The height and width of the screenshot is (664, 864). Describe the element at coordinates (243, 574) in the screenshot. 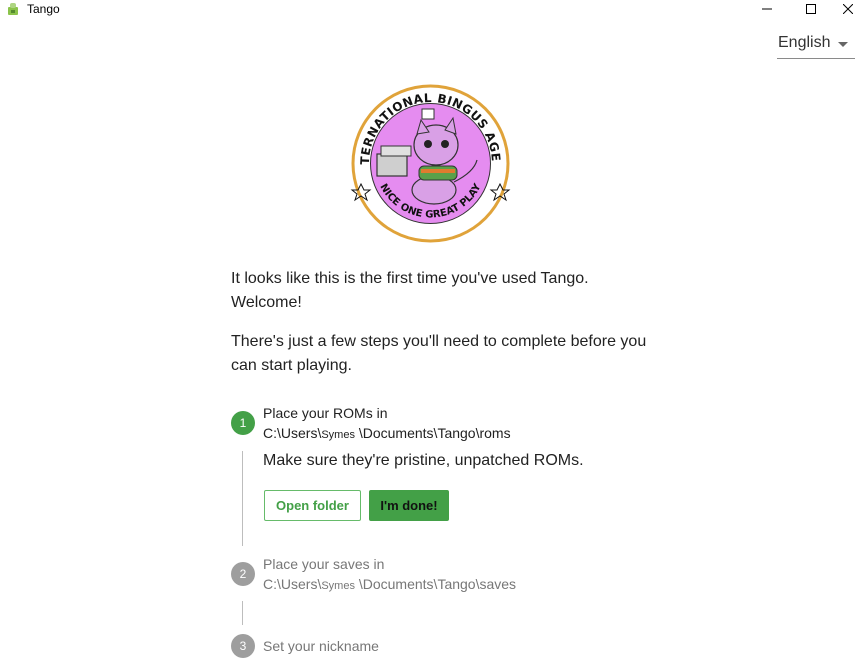

I see `step-2-indicator: 2` at that location.